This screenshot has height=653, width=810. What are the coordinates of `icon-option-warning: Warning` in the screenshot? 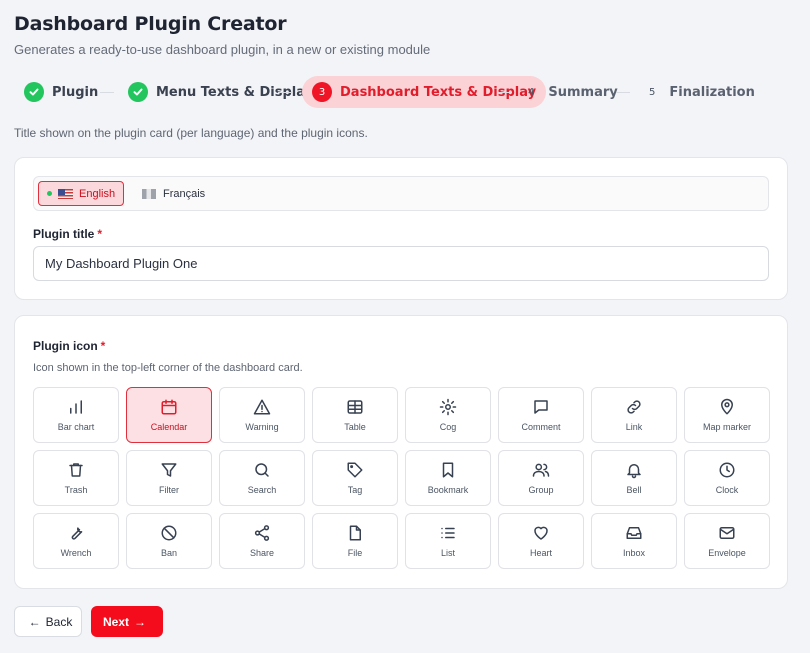 It's located at (262, 415).